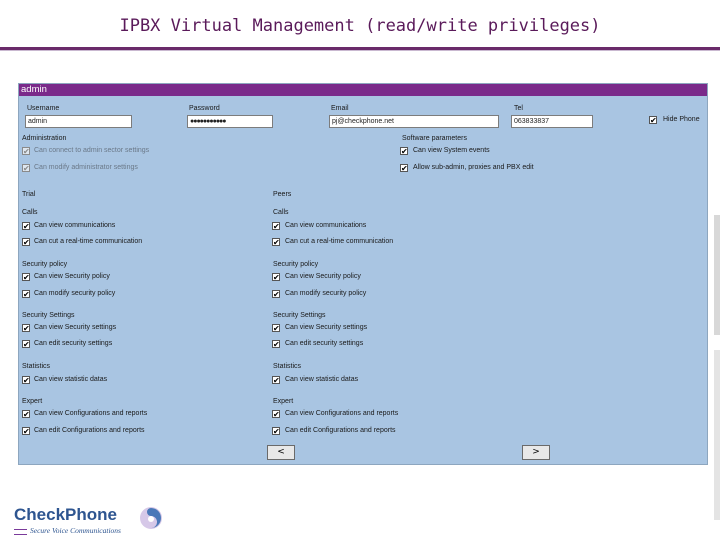 The width and height of the screenshot is (720, 540). I want to click on hide-phone-label: Hide Phone, so click(681, 119).